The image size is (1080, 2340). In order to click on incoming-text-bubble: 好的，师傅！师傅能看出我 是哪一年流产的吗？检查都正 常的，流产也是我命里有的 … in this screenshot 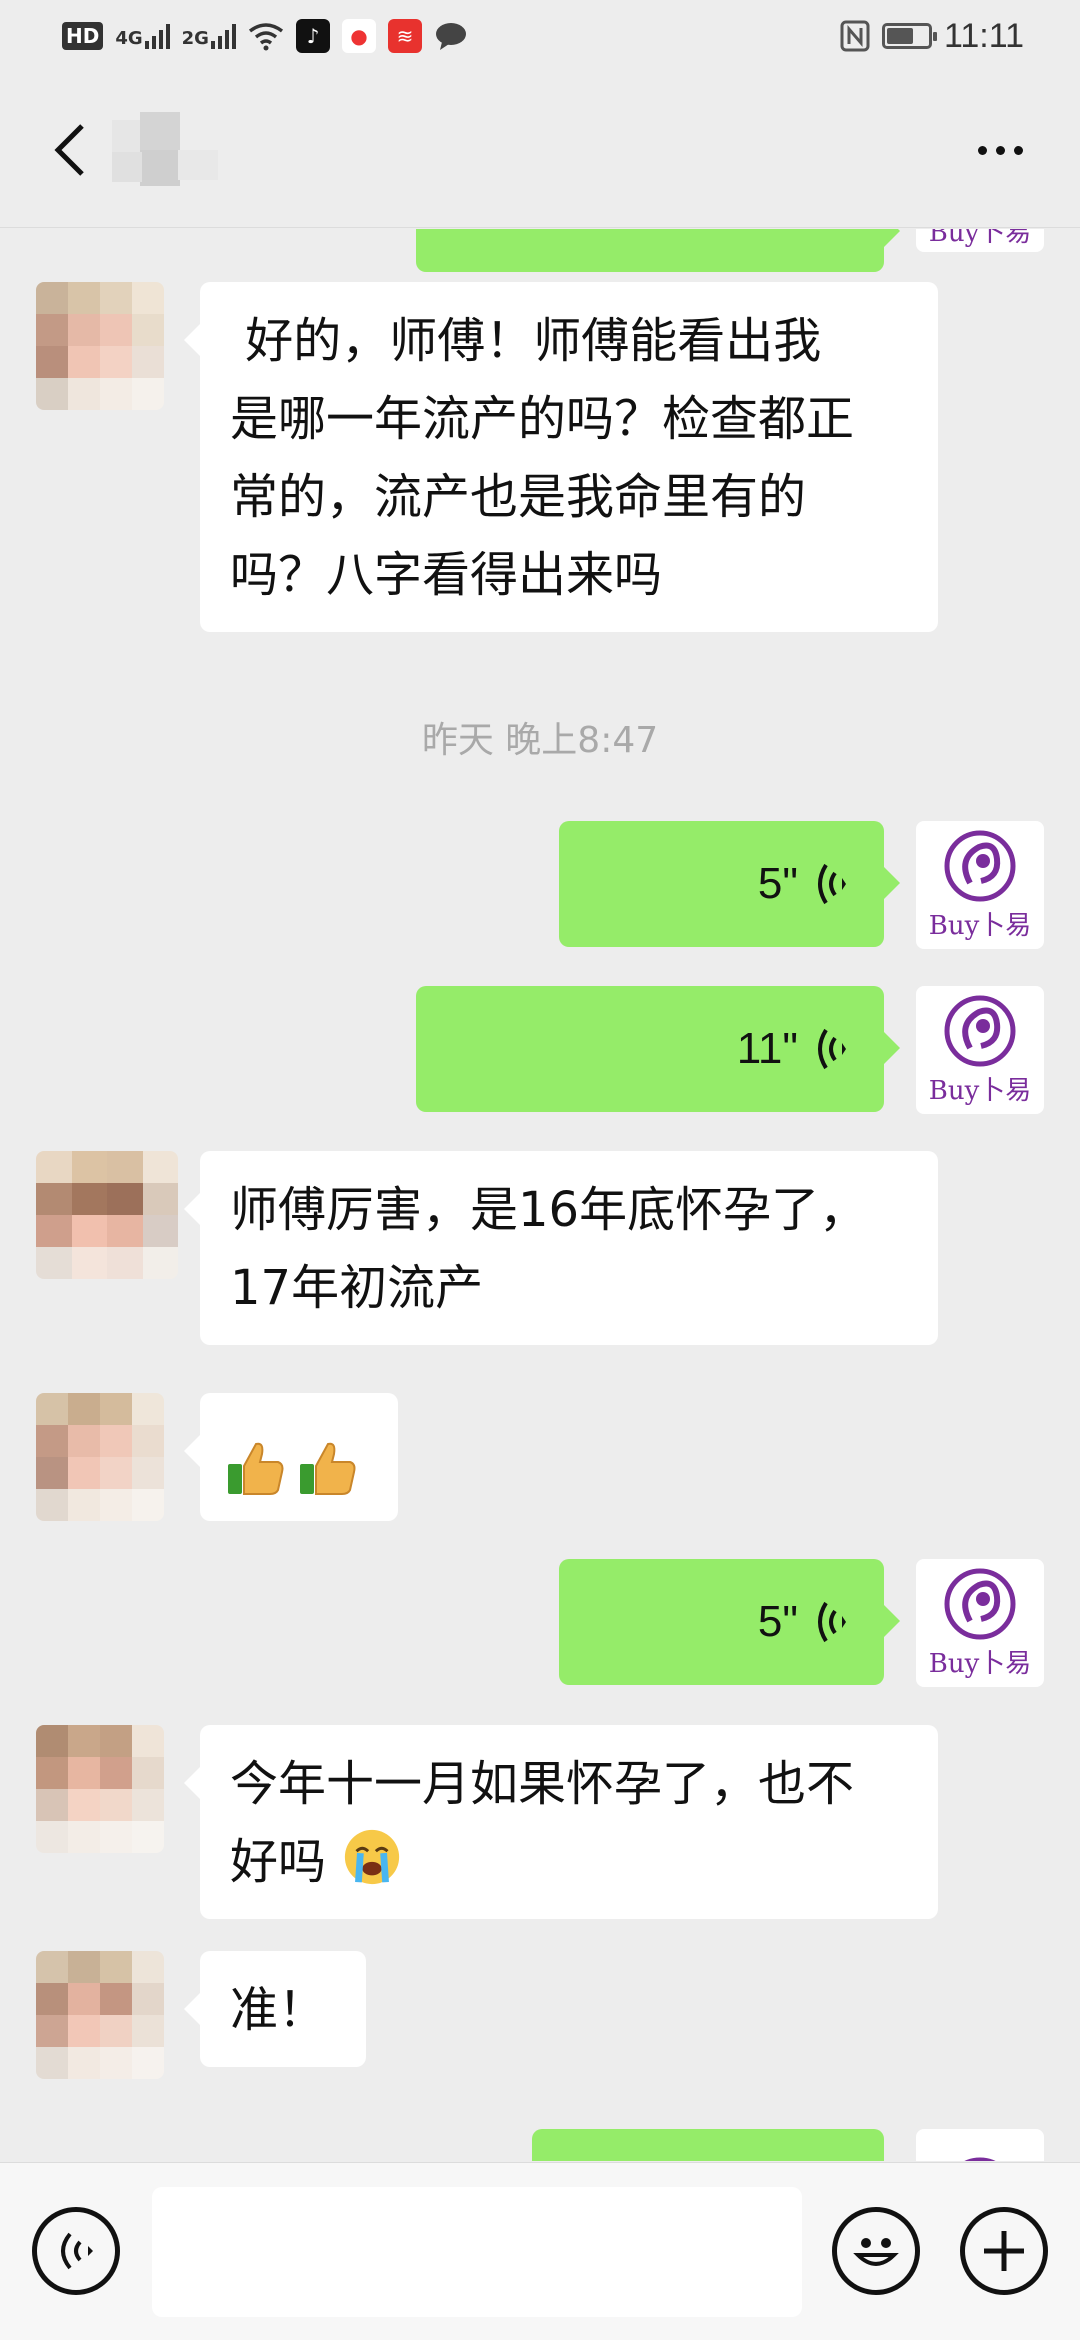, I will do `click(561, 457)`.